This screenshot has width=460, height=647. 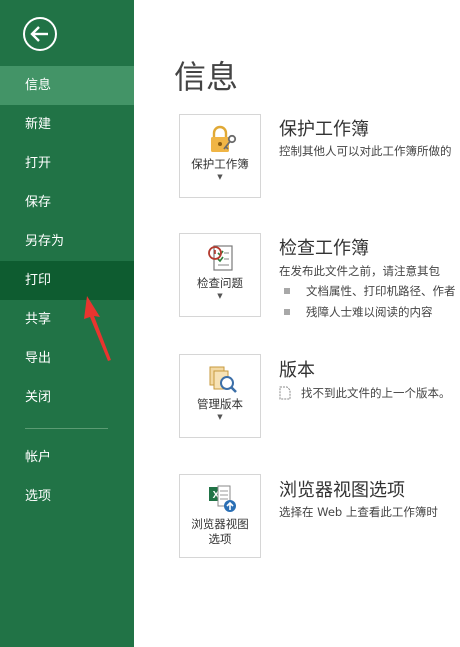 I want to click on browser-view-options-button: X 浏览器视图 选项, so click(x=220, y=516).